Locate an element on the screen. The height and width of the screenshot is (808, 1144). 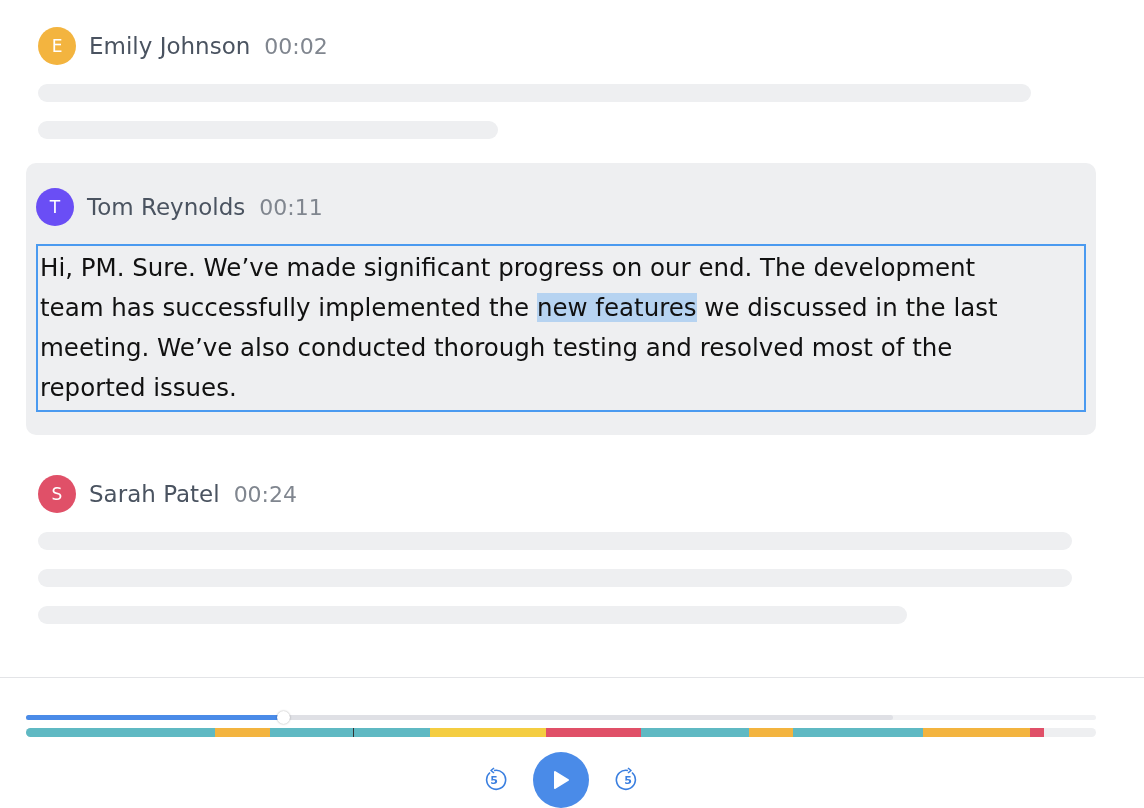
timestamp: 00:11 is located at coordinates (291, 207).